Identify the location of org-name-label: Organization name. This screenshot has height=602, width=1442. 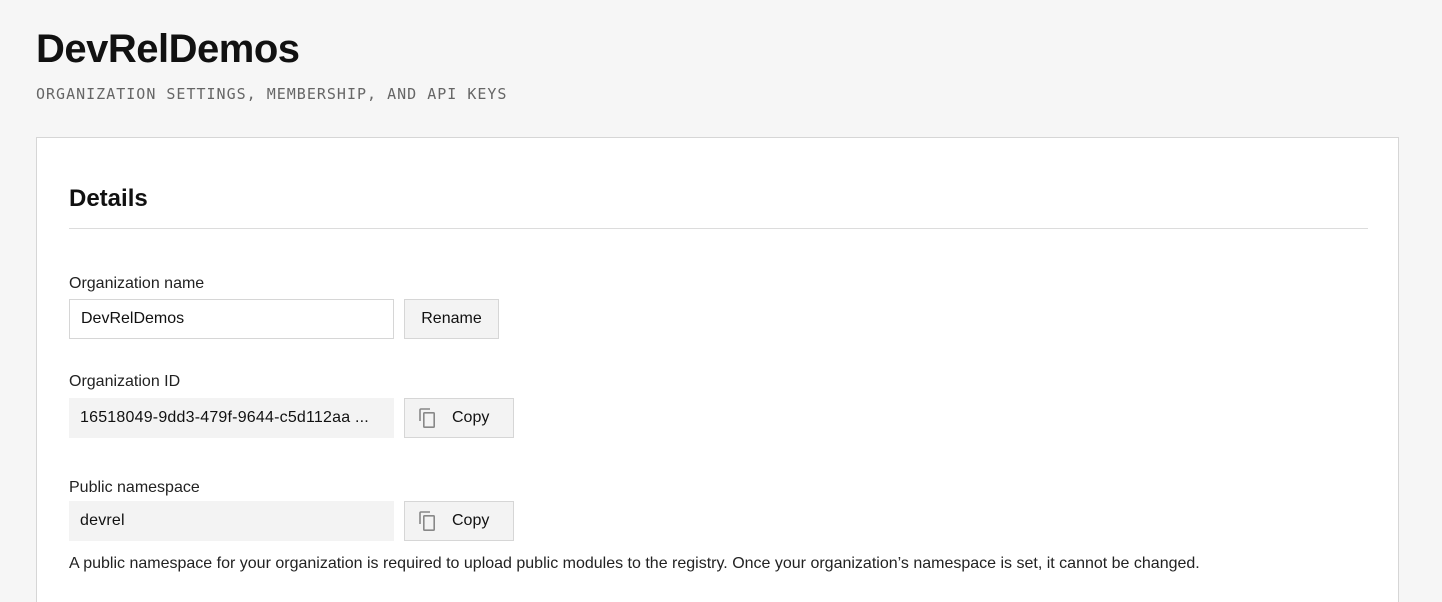
(137, 283).